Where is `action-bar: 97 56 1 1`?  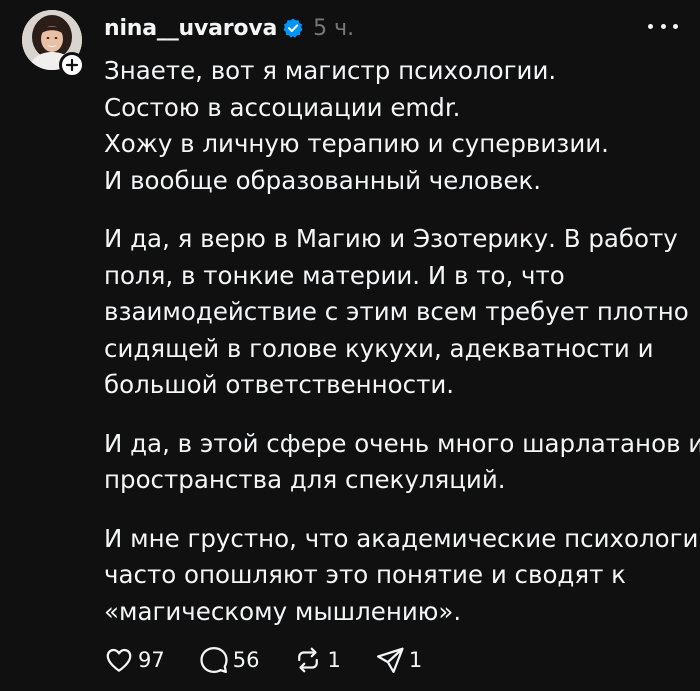
action-bar: 97 56 1 1 is located at coordinates (280, 660).